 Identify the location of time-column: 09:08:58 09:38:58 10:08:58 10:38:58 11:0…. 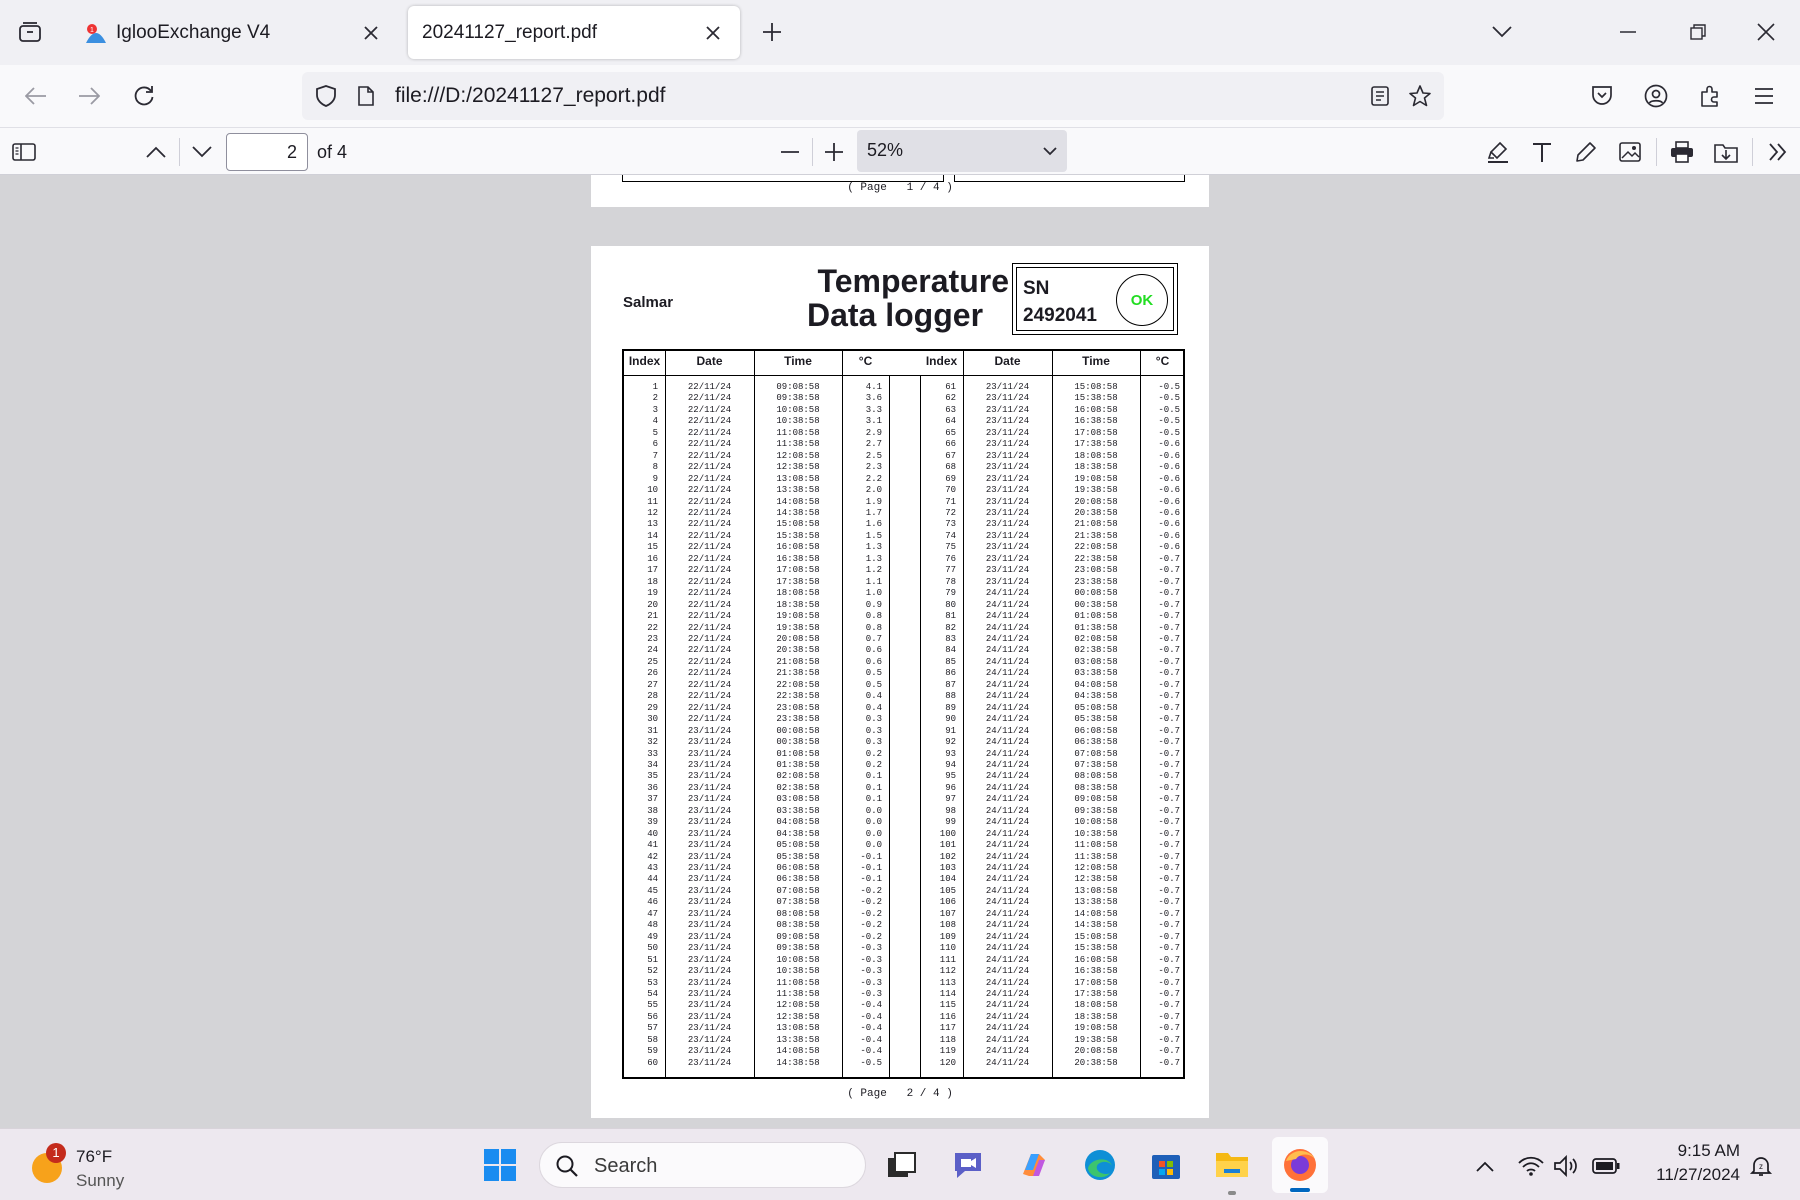
(798, 725).